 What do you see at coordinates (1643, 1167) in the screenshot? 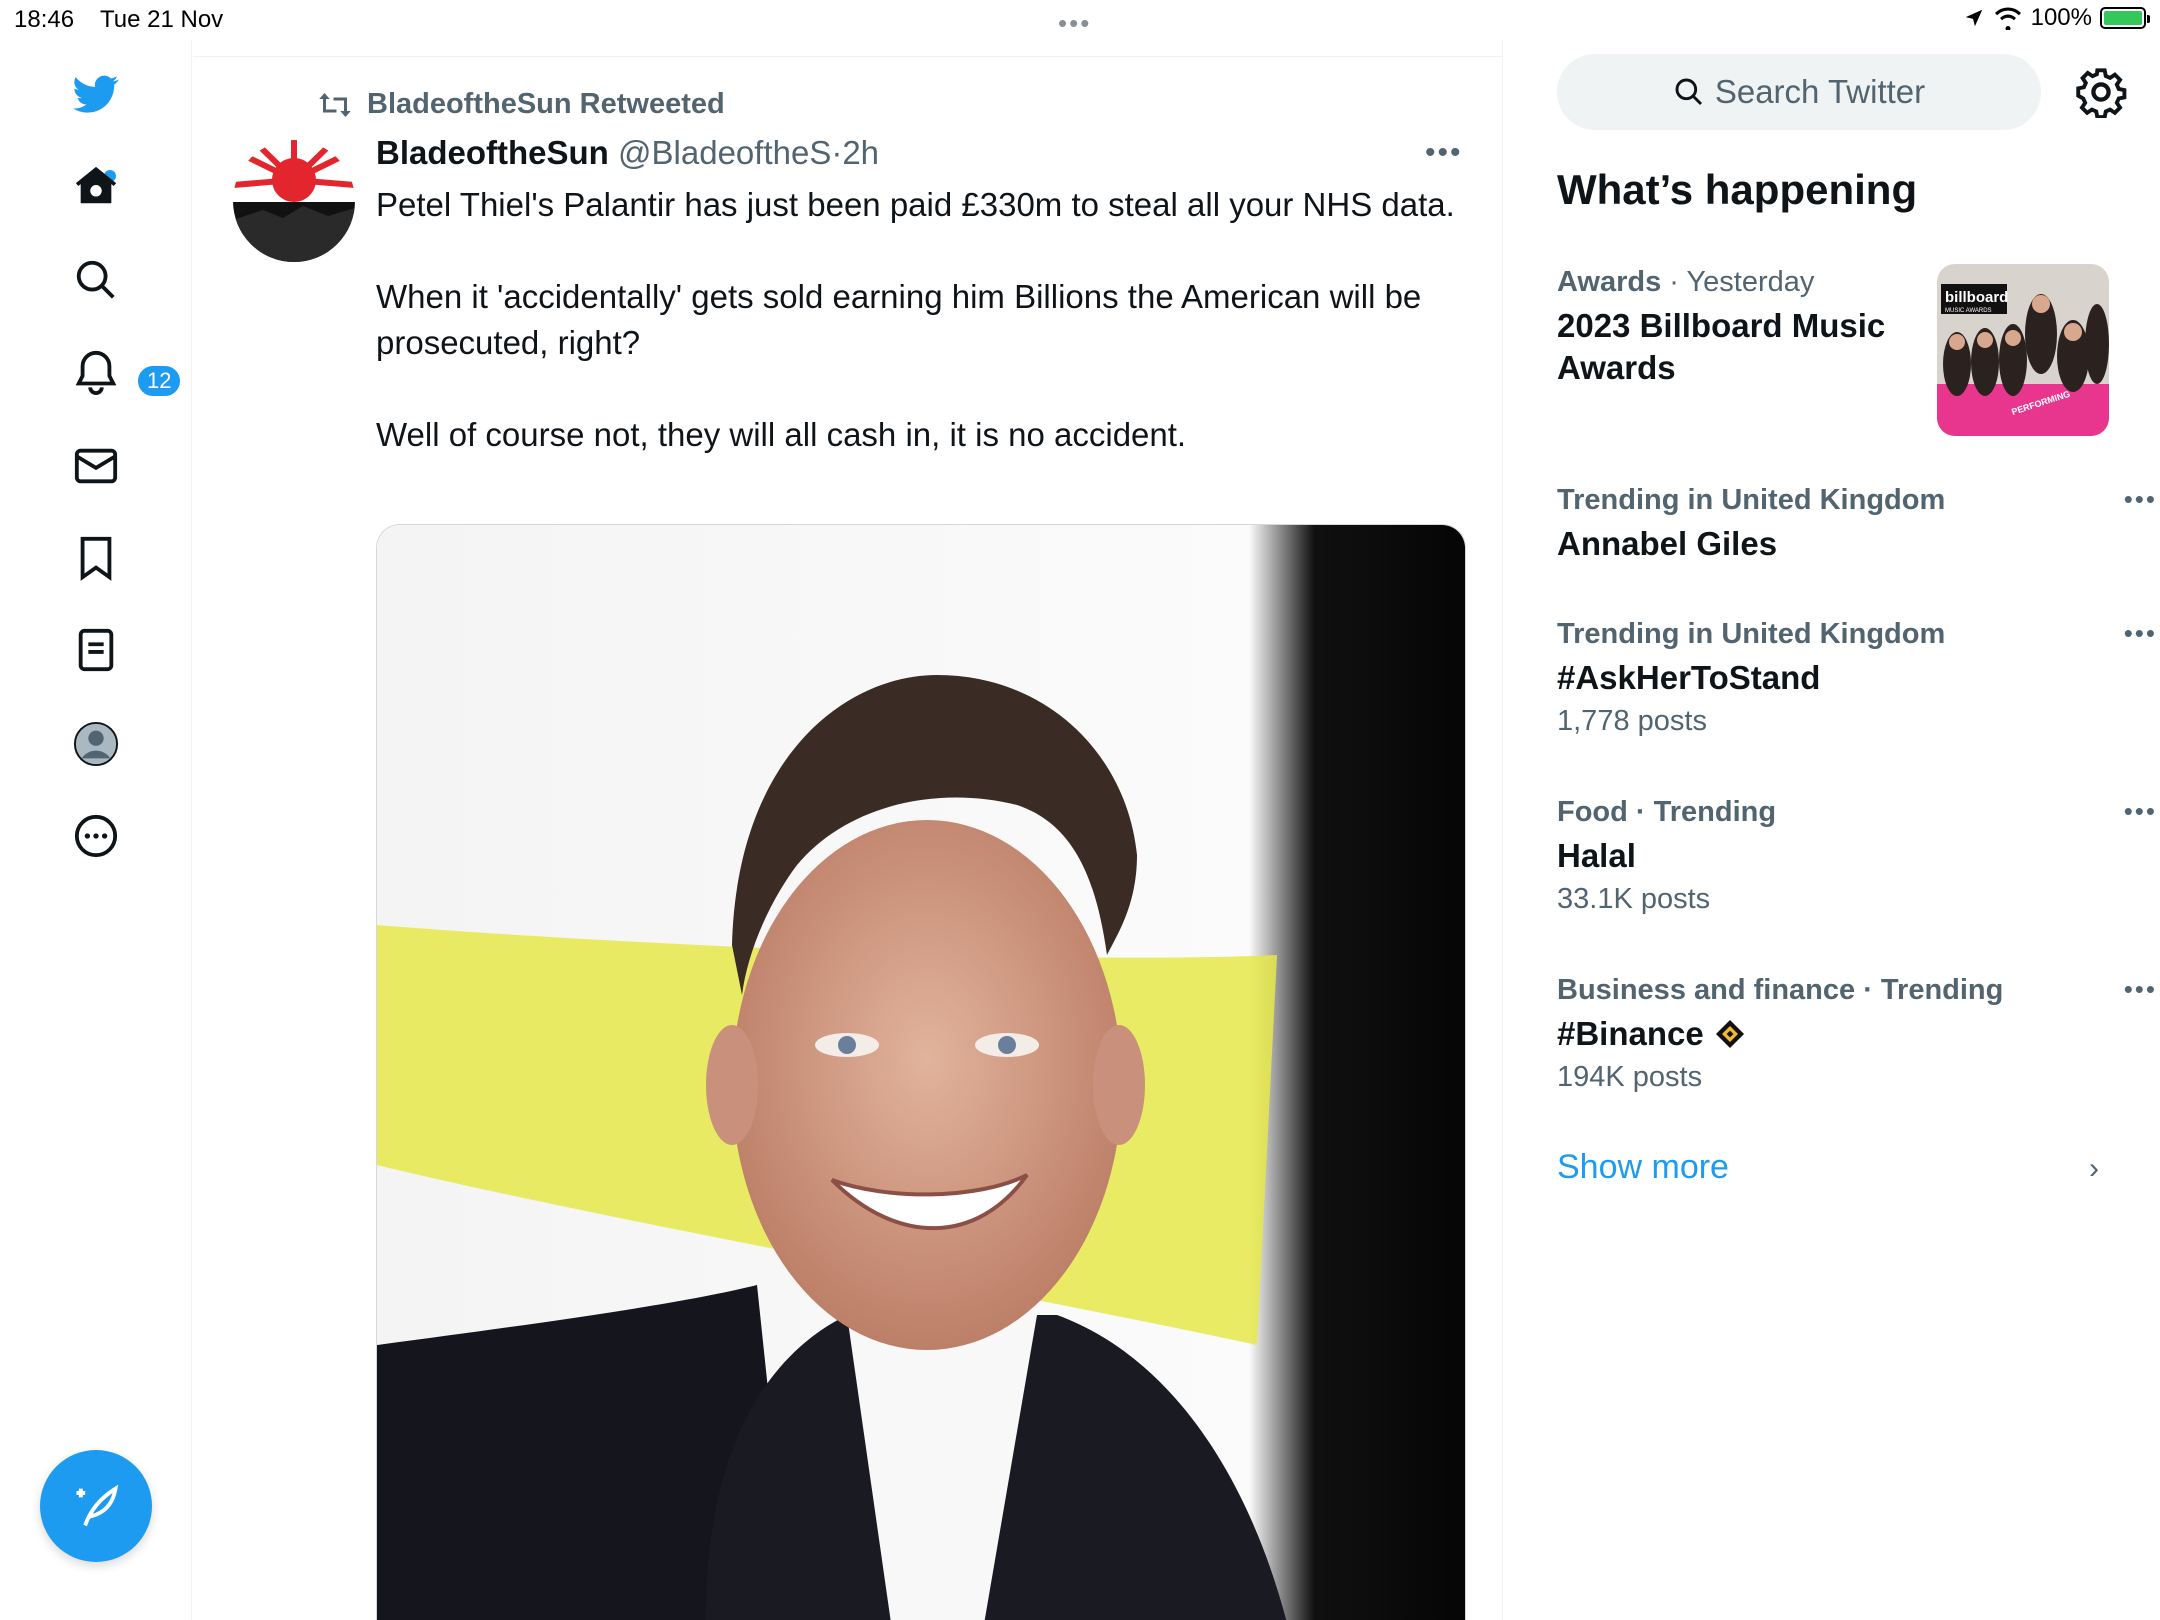
I see `show-more-link: Show more` at bounding box center [1643, 1167].